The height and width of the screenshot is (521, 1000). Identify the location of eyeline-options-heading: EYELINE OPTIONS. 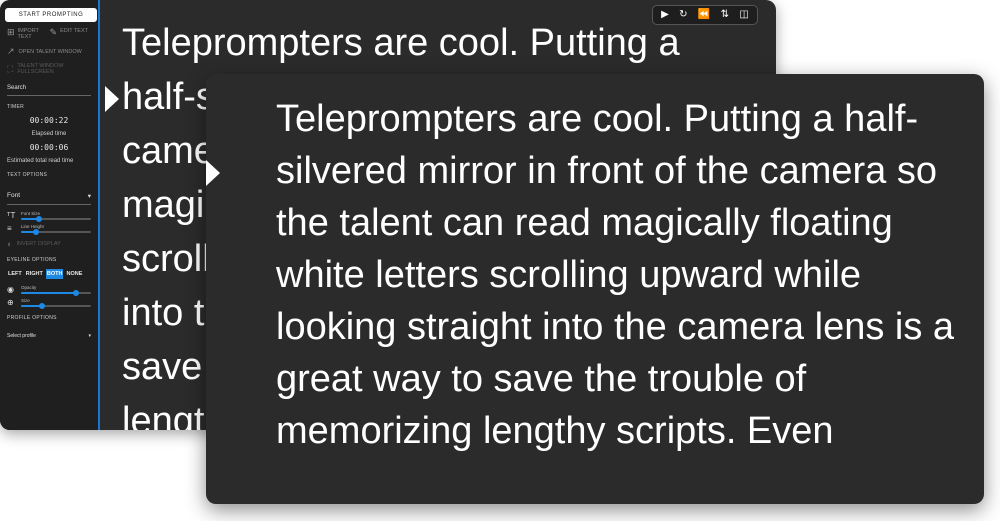
(32, 260).